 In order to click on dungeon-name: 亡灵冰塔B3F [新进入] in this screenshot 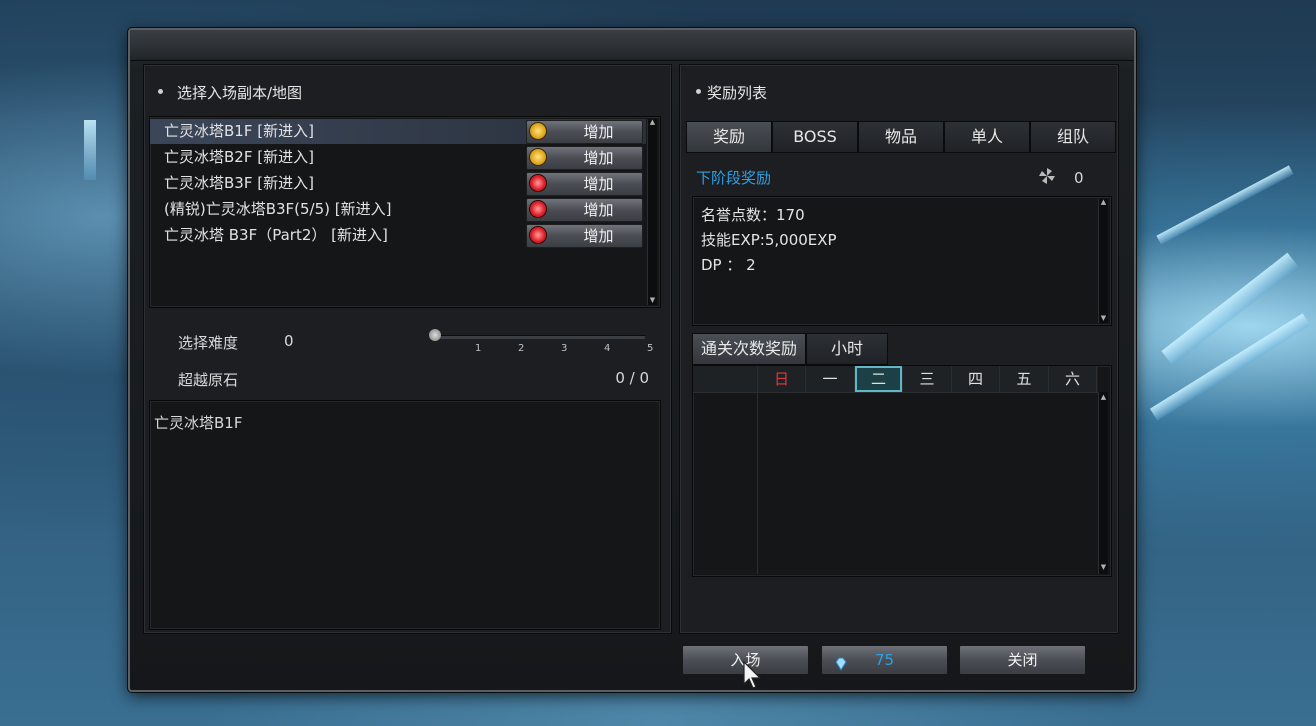, I will do `click(239, 183)`.